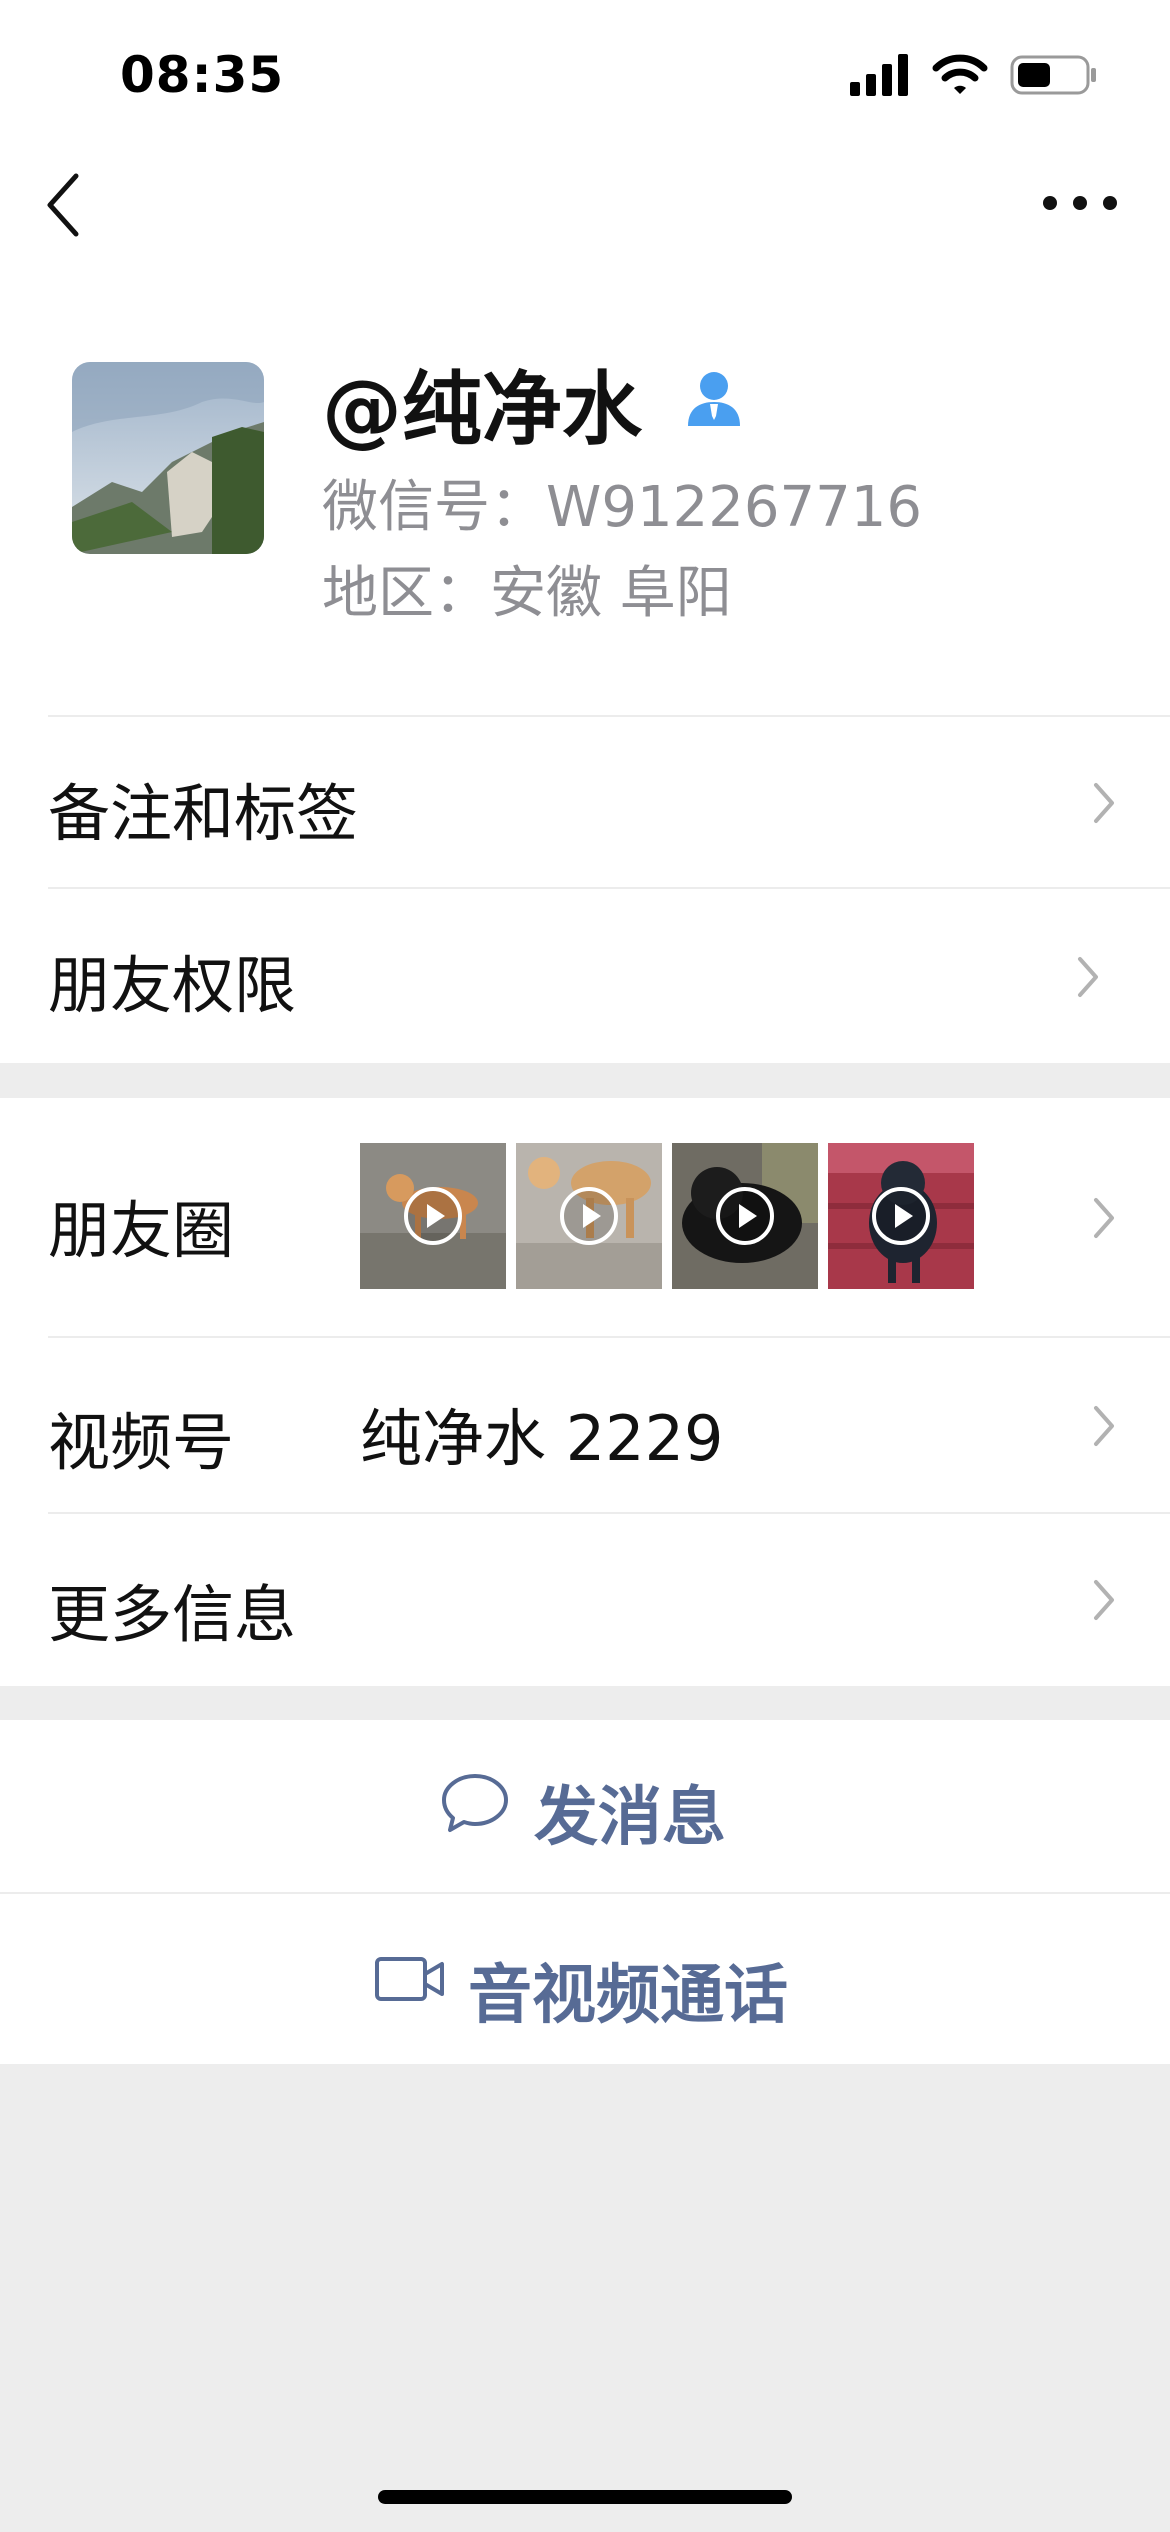 This screenshot has width=1170, height=2532. Describe the element at coordinates (1080, 203) in the screenshot. I see `more-dots-icon` at that location.